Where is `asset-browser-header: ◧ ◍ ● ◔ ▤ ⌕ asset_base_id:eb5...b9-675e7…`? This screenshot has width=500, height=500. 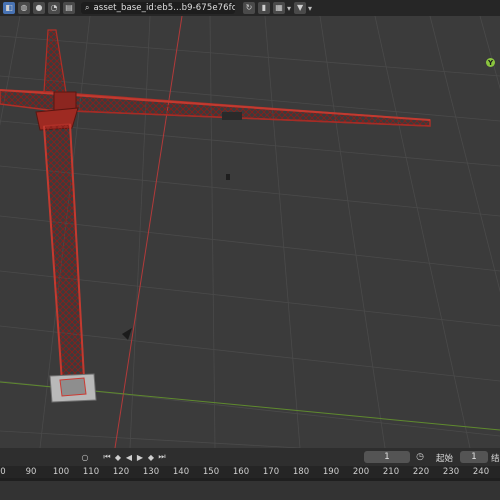
asset-browser-header: ◧ ◍ ● ◔ ▤ ⌕ asset_base_id:eb5...b9-675e7… is located at coordinates (250, 8).